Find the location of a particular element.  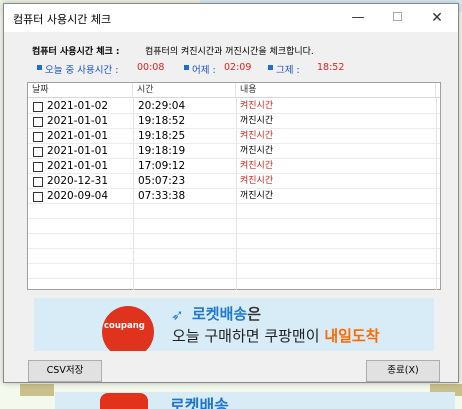

column-header-time: 시간 is located at coordinates (184, 90).